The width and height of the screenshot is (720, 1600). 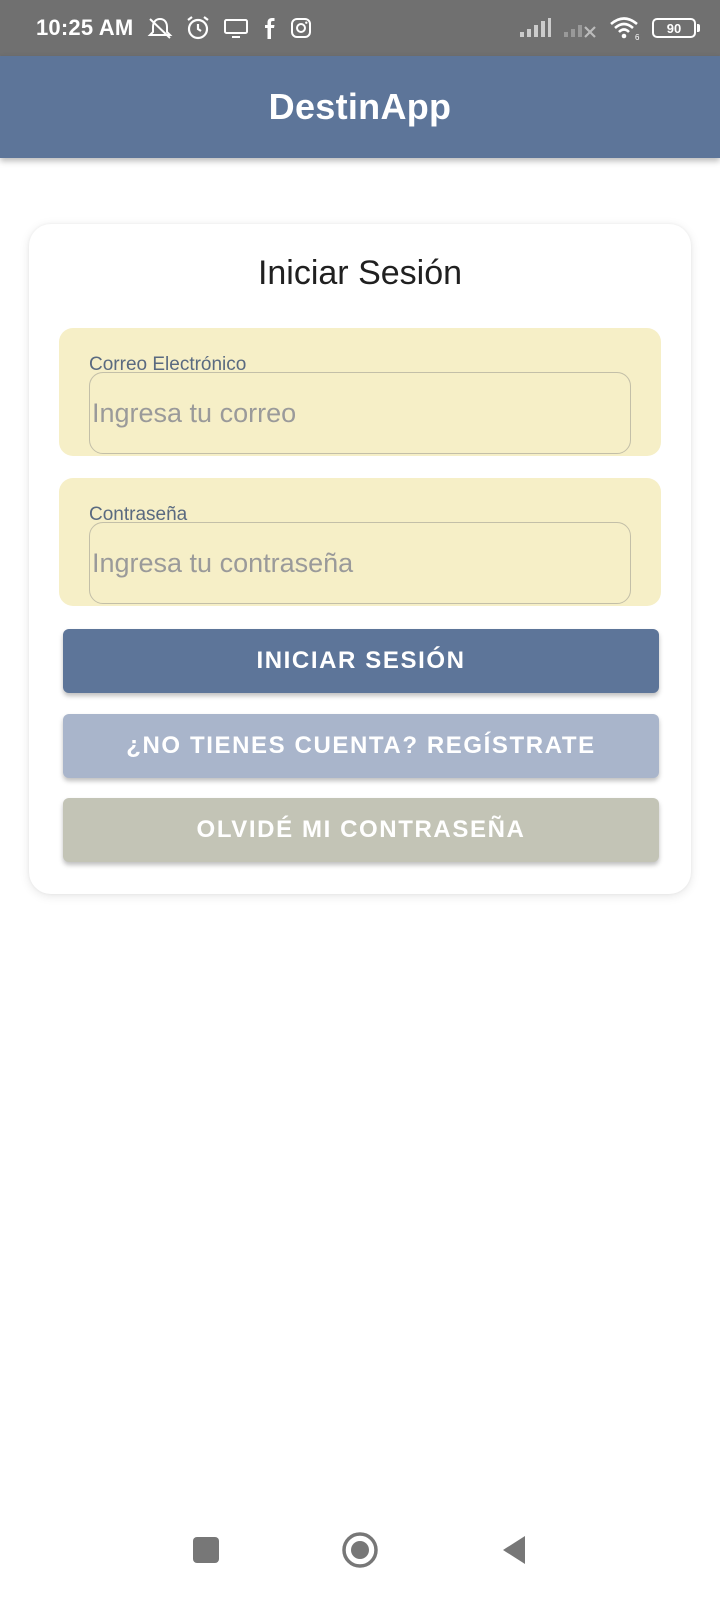 I want to click on email-input: Ingresa tu correo, so click(x=360, y=413).